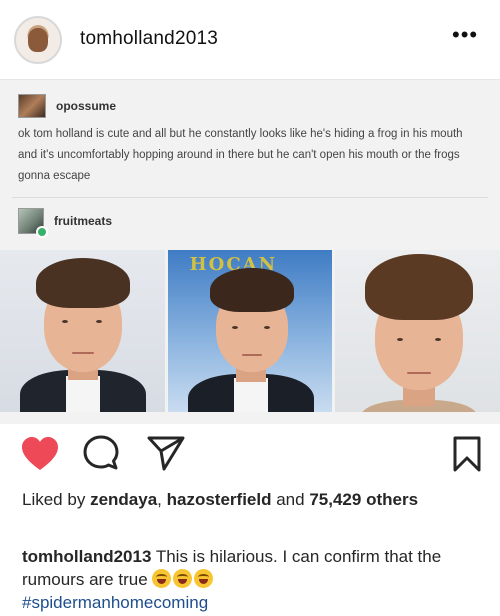 This screenshot has width=500, height=616. I want to click on send-icon, so click(166, 455).